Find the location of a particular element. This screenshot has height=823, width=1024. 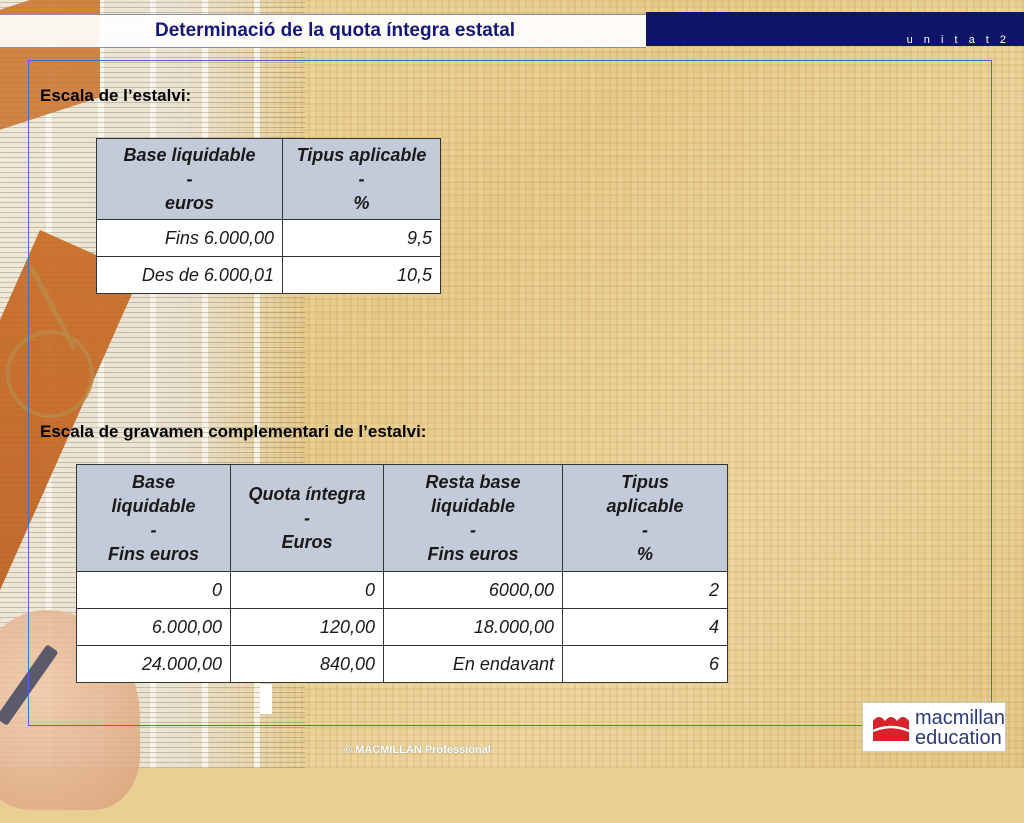

table-cell: 6000,00 is located at coordinates (473, 590).